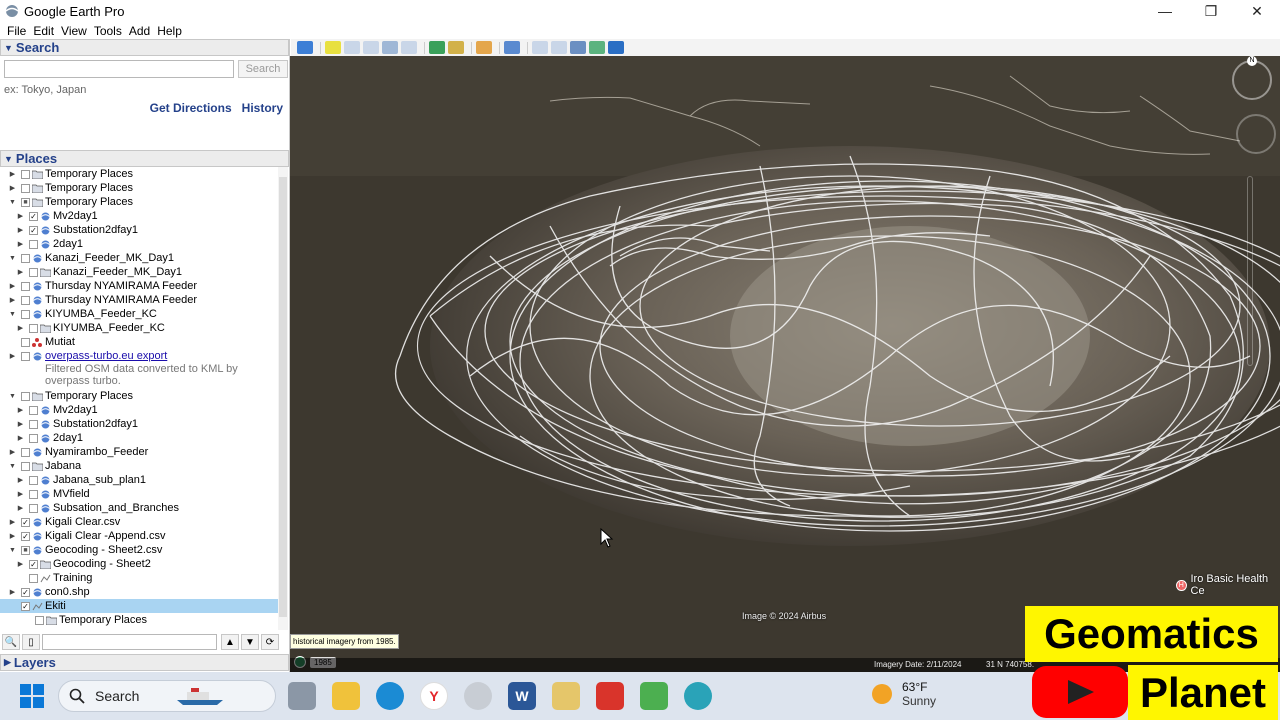  I want to click on compass-control: N, so click(1252, 78).